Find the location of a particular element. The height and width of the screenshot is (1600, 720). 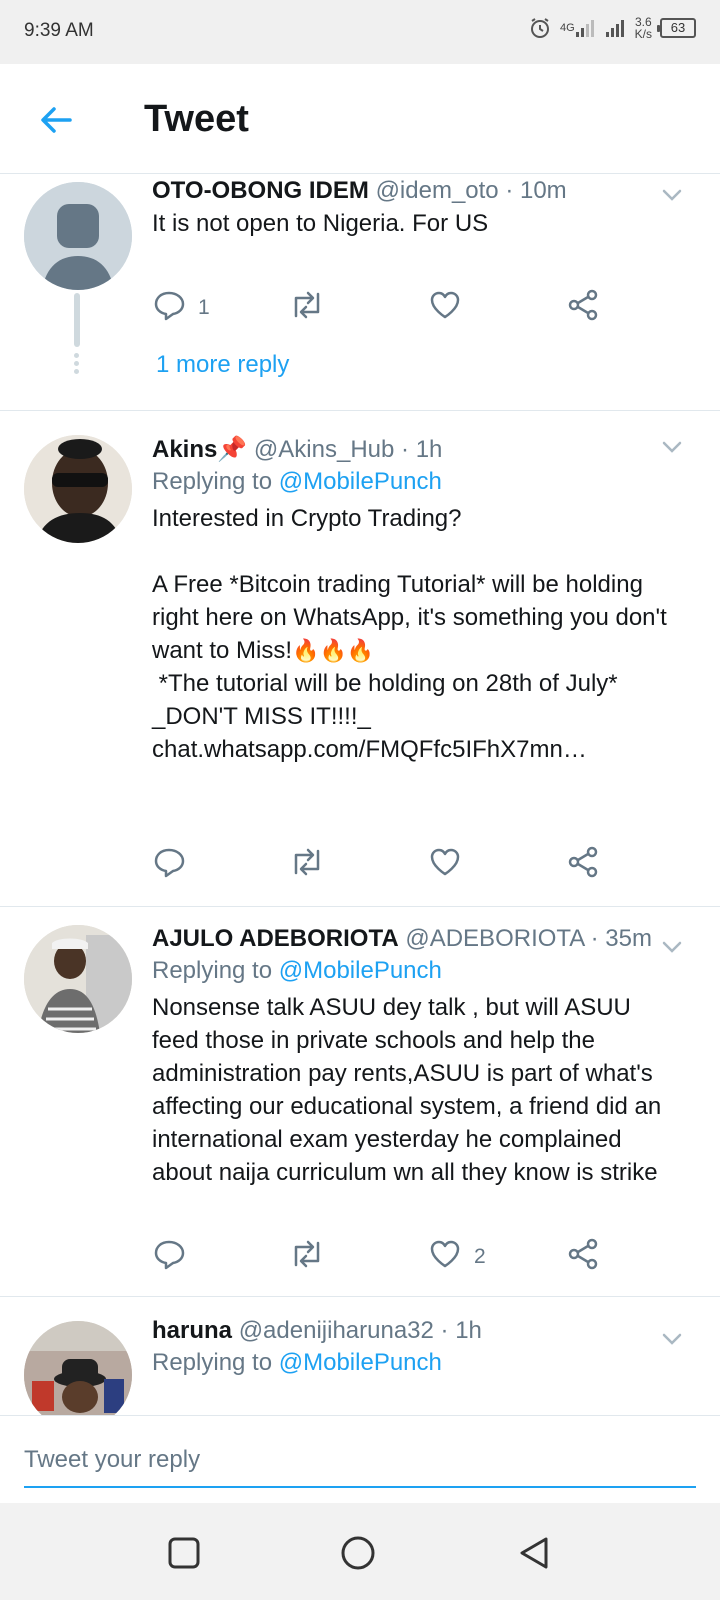

network-type-icon: 4G is located at coordinates (578, 28).